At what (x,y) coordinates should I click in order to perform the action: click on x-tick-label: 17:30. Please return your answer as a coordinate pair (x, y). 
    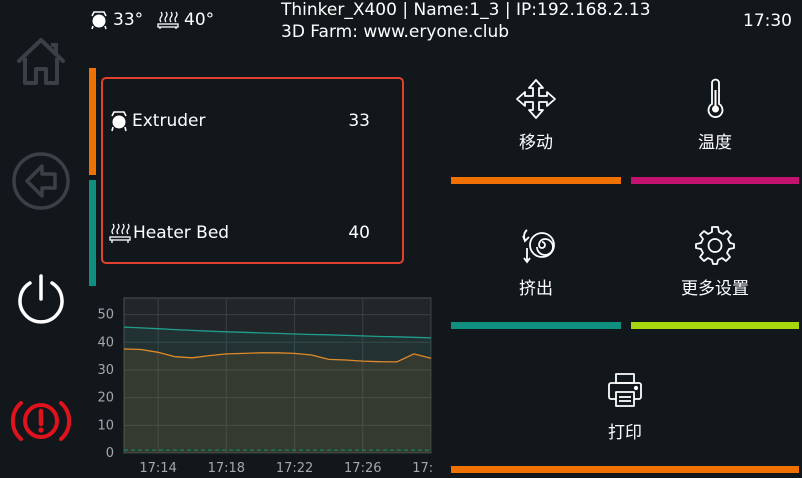
    Looking at the image, I should click on (422, 468).